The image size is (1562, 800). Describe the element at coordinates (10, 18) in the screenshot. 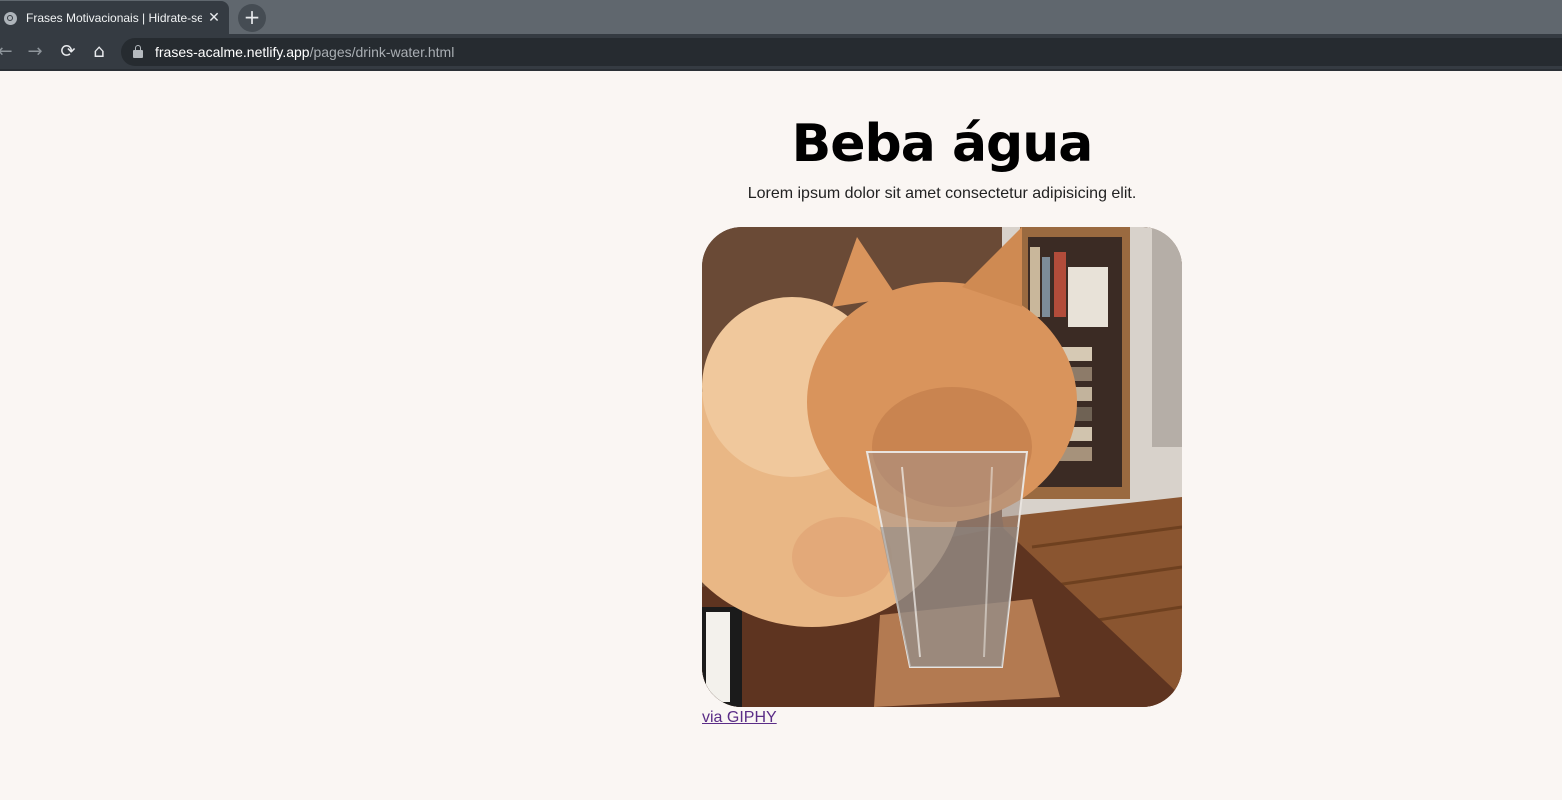

I see `globe-icon` at that location.